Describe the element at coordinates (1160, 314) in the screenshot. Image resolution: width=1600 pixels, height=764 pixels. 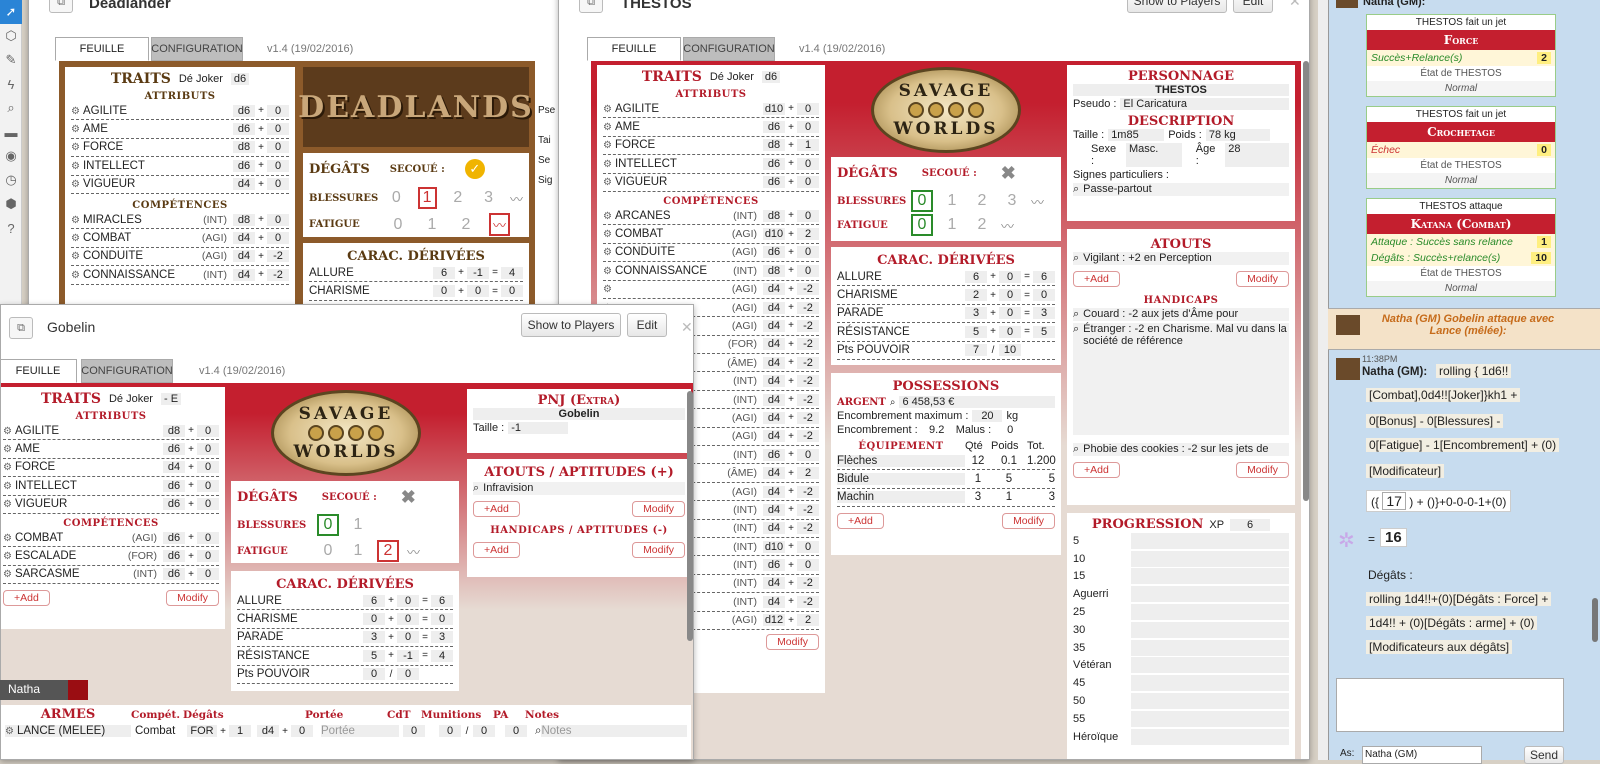
I see `handicap-item: Couard : -2 aux jets d'Âme pour` at that location.